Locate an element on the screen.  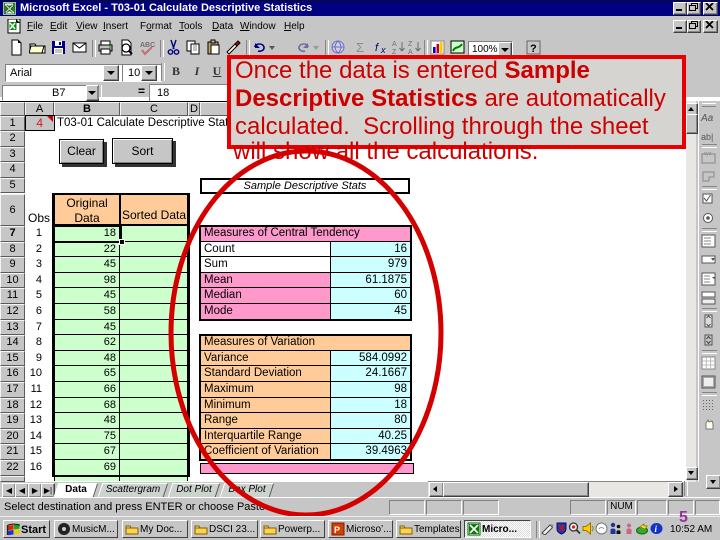
svg-text: ABC is located at coordinates (147, 45).